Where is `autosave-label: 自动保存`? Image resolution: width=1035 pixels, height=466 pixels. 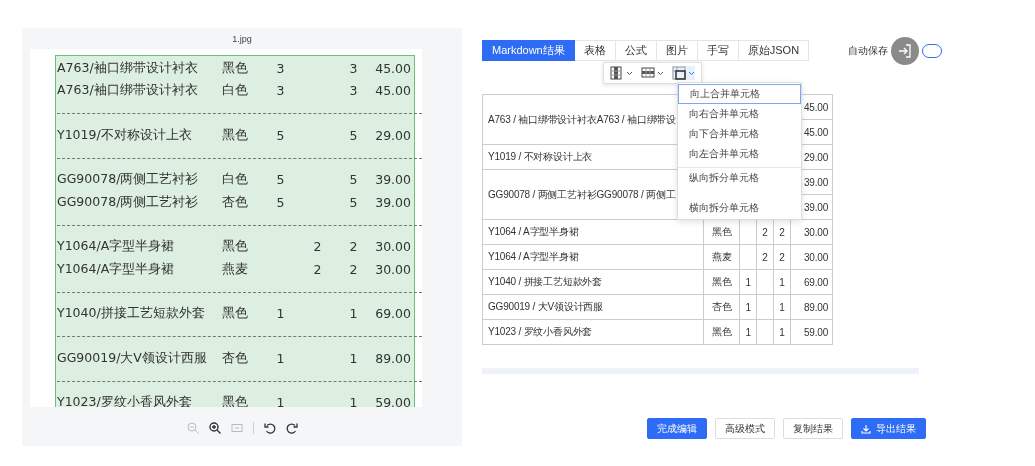 autosave-label: 自动保存 is located at coordinates (868, 50).